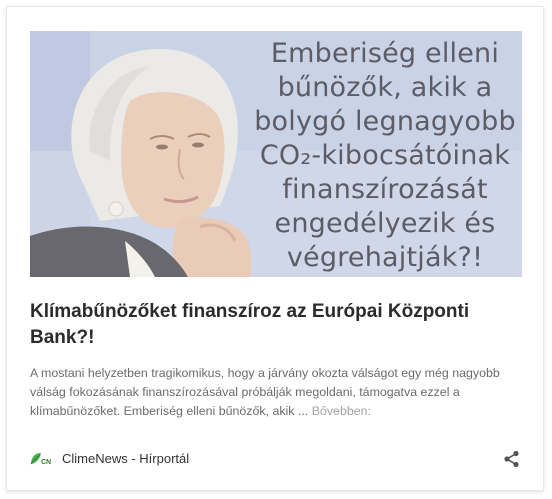 The height and width of the screenshot is (499, 552). I want to click on overlay-line: finanszírozását, so click(385, 189).